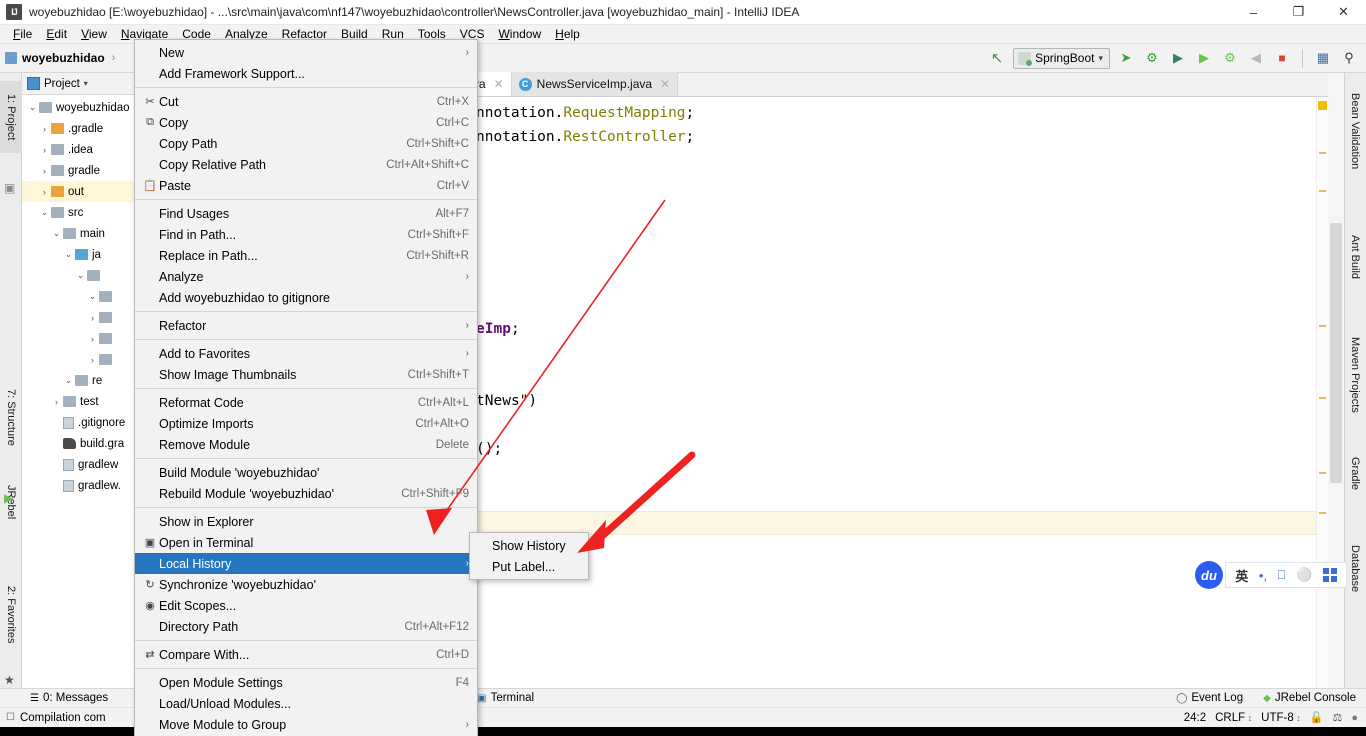  What do you see at coordinates (86, 83) in the screenshot?
I see `chevron-down-icon: ▾` at bounding box center [86, 83].